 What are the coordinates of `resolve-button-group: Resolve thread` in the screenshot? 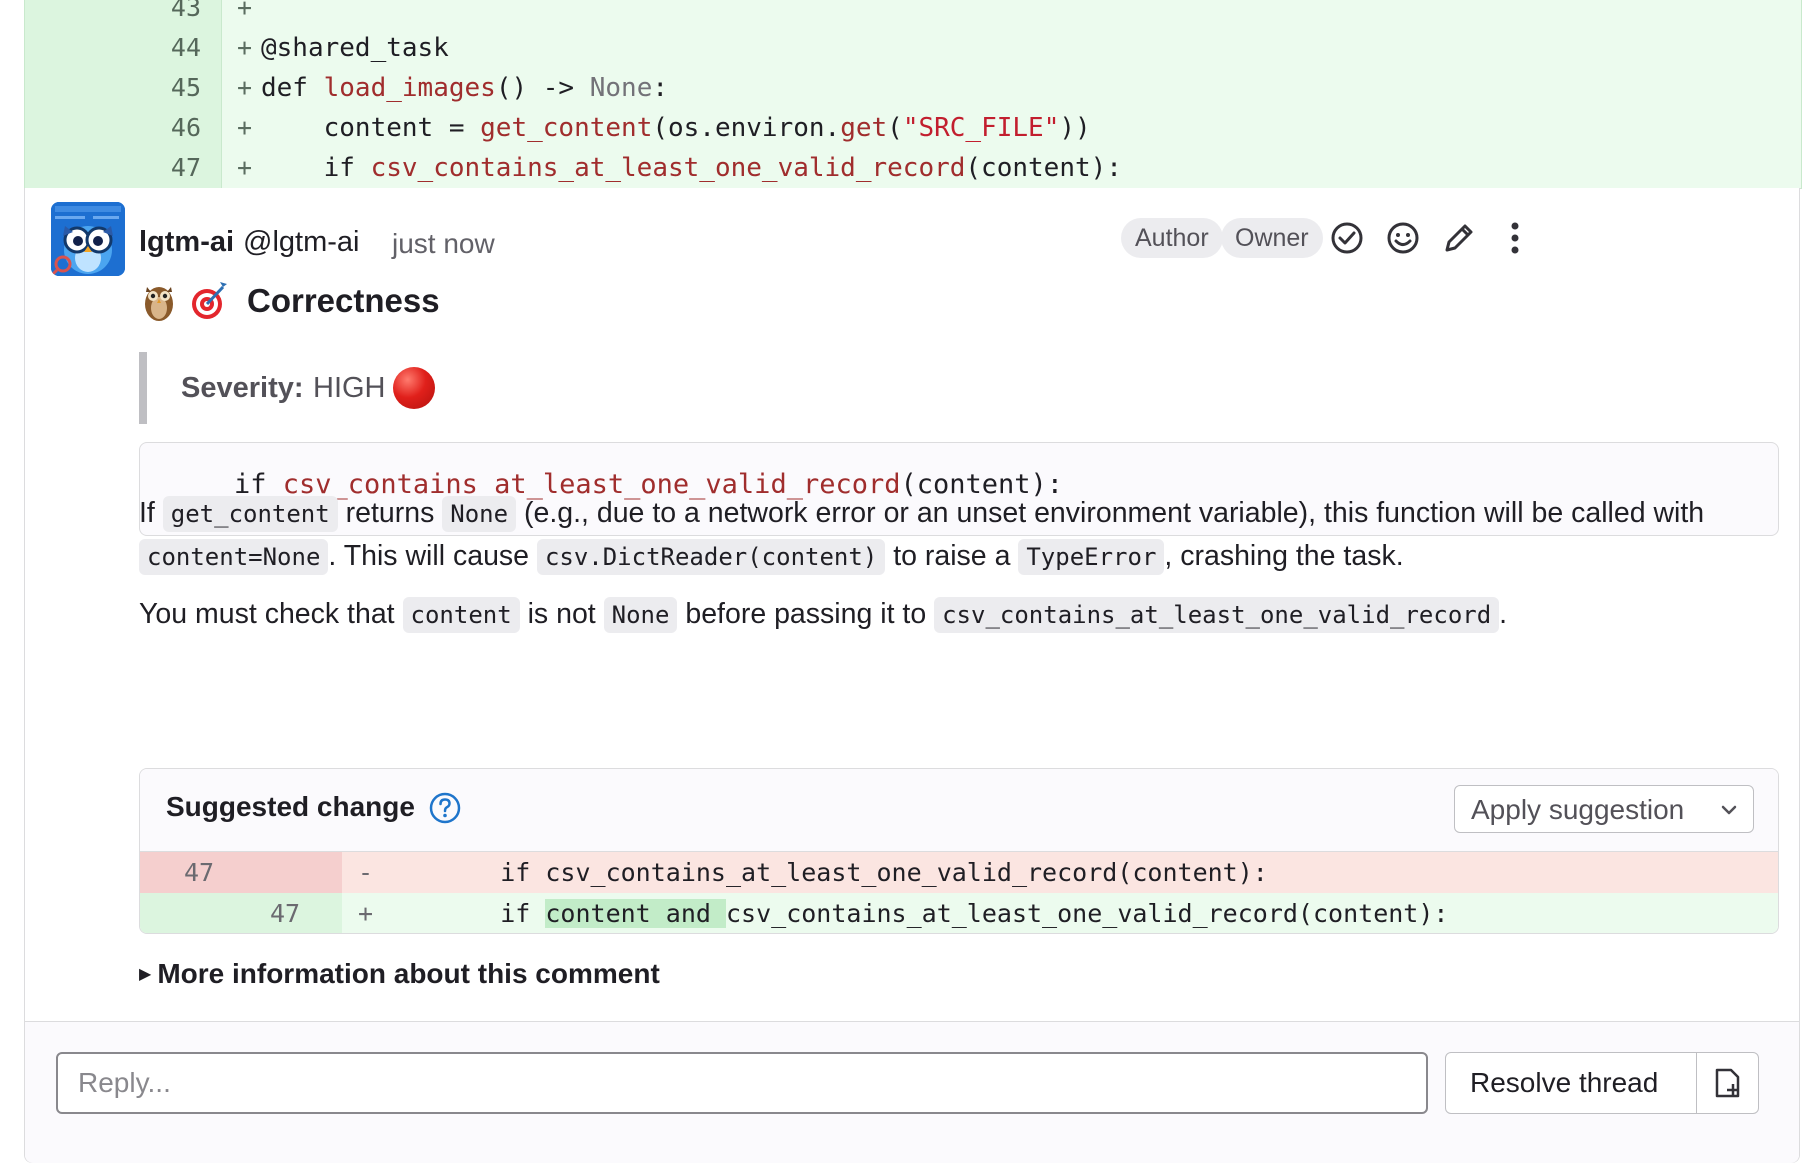 It's located at (1602, 1083).